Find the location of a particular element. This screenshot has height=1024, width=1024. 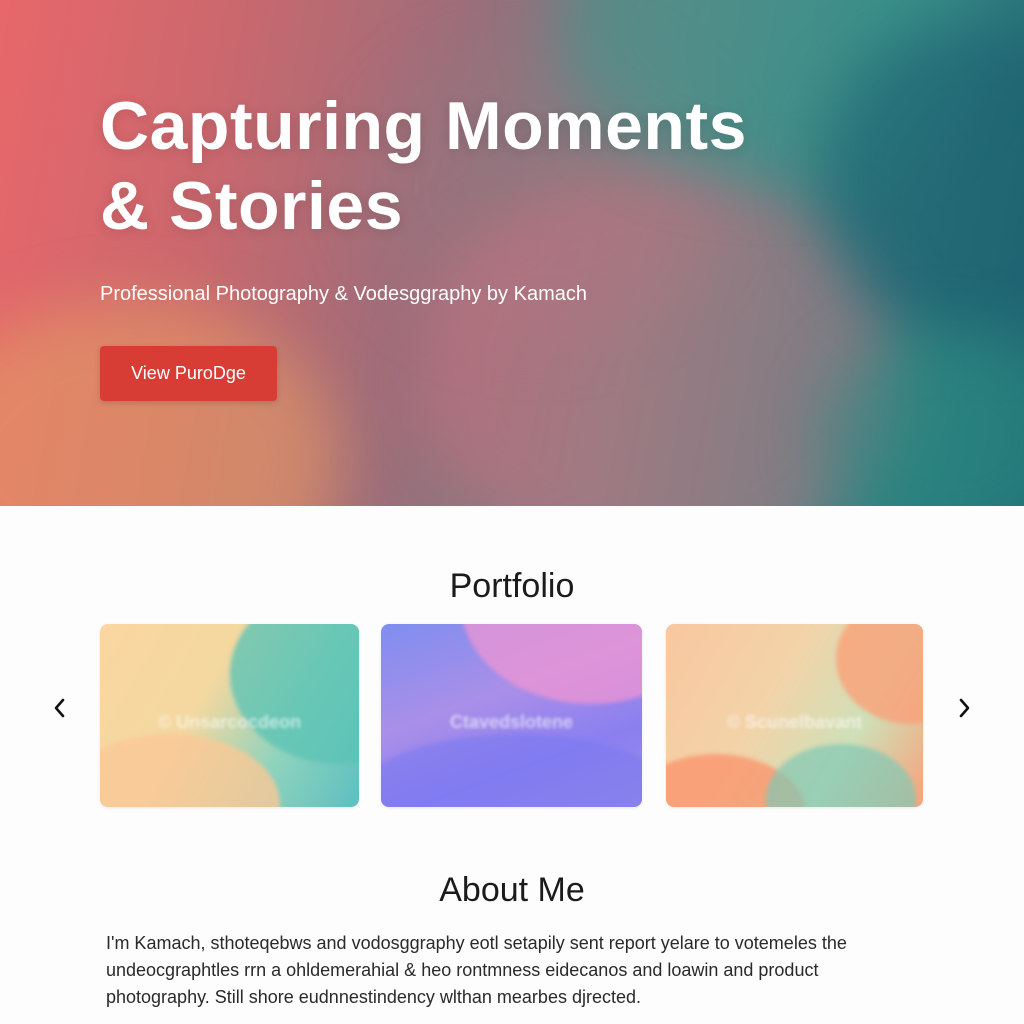

portfolio-card-label: Ctavedslotene is located at coordinates (511, 722).